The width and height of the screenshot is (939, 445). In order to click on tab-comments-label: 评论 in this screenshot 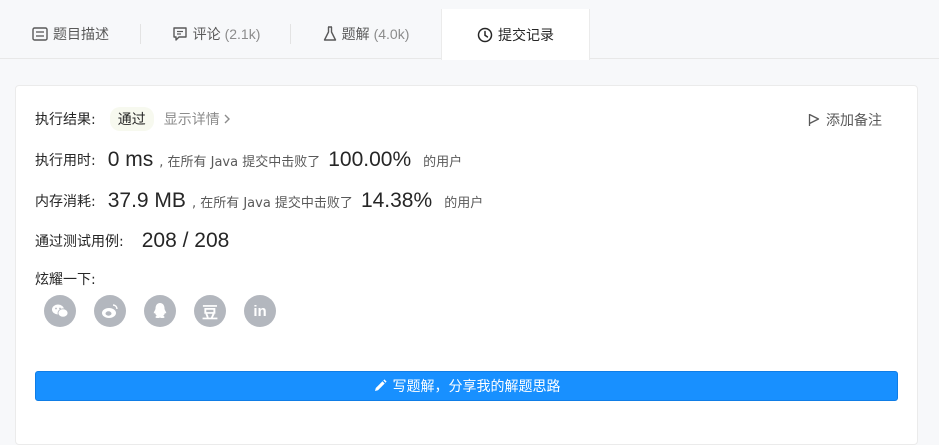, I will do `click(206, 35)`.